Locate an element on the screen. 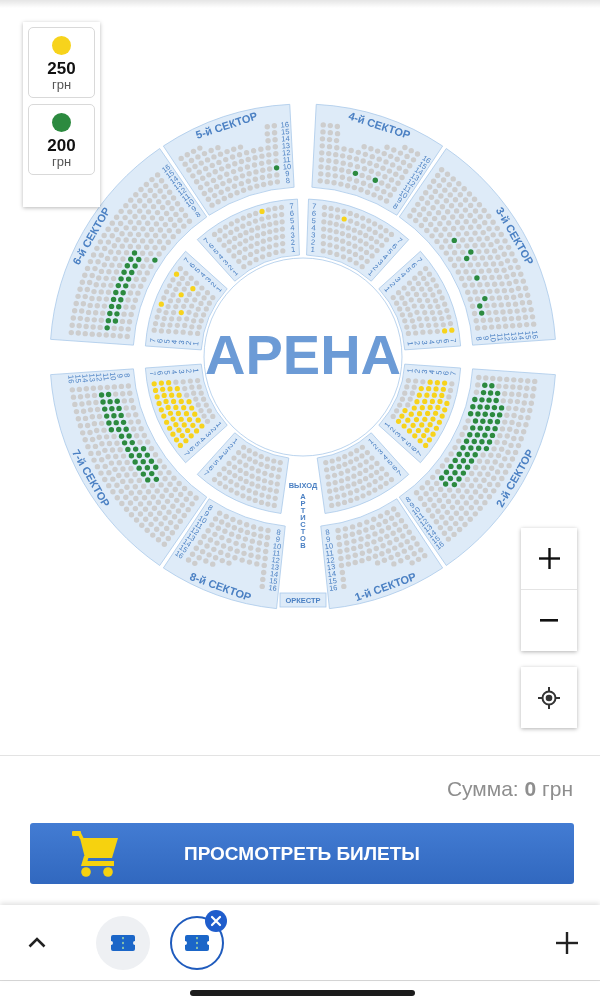 Image resolution: width=600 pixels, height=1004 pixels. zoom-in-button is located at coordinates (549, 558).